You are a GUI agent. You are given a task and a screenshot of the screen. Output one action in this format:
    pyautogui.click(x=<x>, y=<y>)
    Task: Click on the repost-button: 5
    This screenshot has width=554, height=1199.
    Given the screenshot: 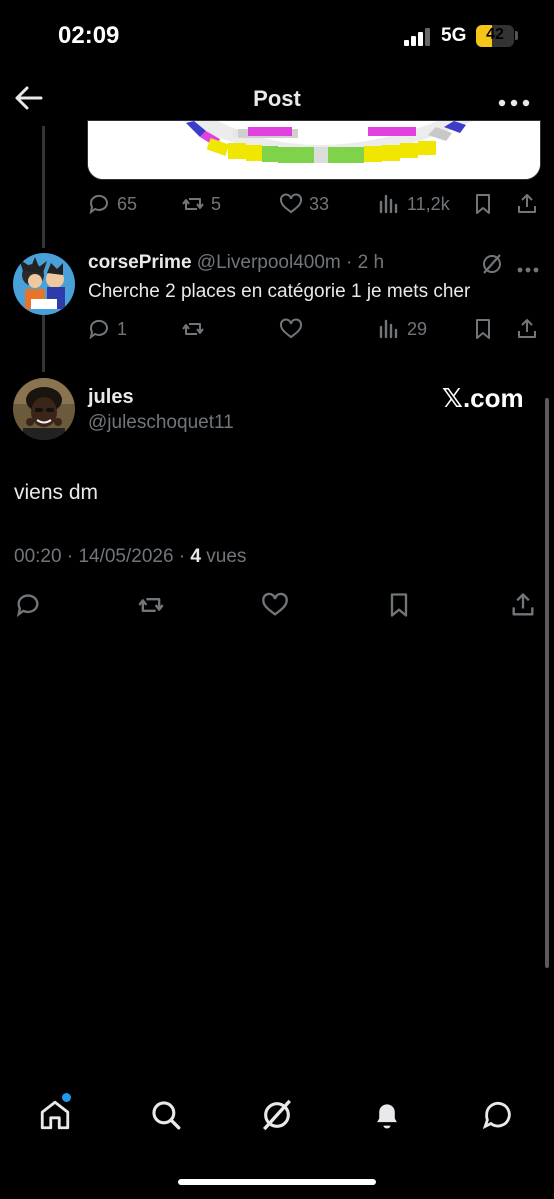 What is the action you would take?
    pyautogui.click(x=201, y=204)
    